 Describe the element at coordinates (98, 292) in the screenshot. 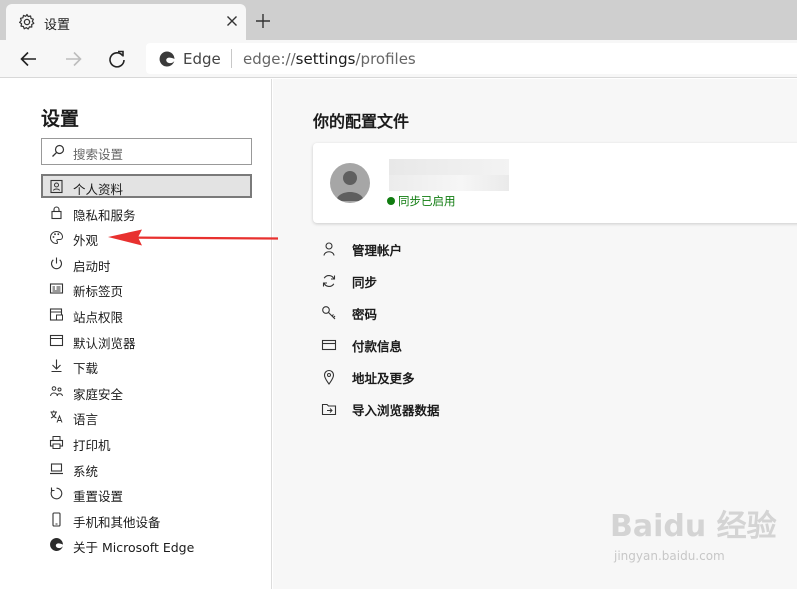

I see `sidebar-item-label: 新标签页` at that location.